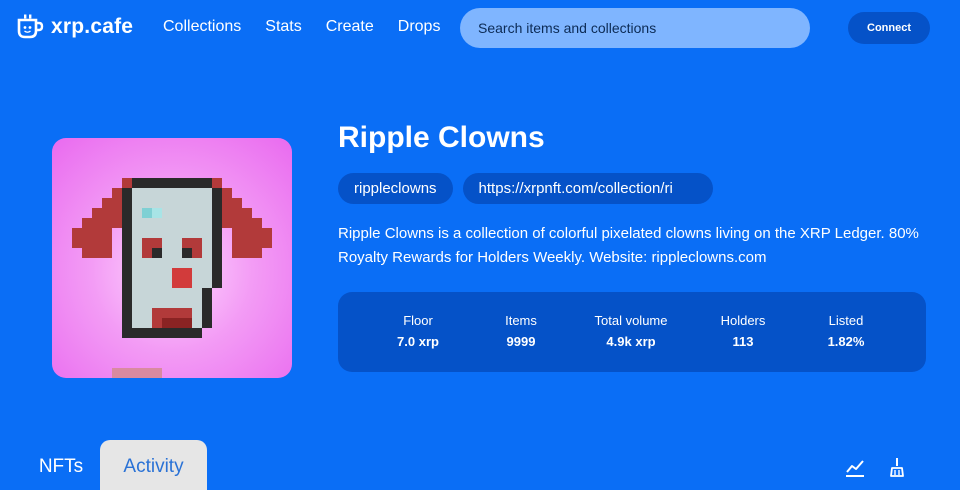  I want to click on stat-items: Items 9999, so click(521, 331).